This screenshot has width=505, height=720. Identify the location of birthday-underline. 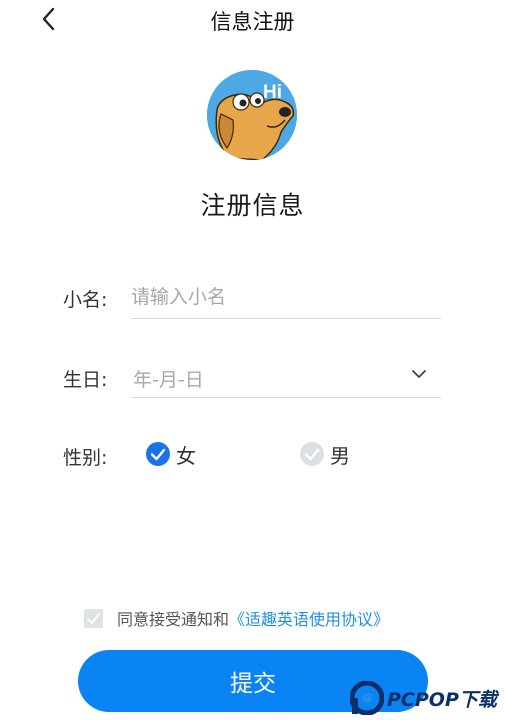
(286, 397).